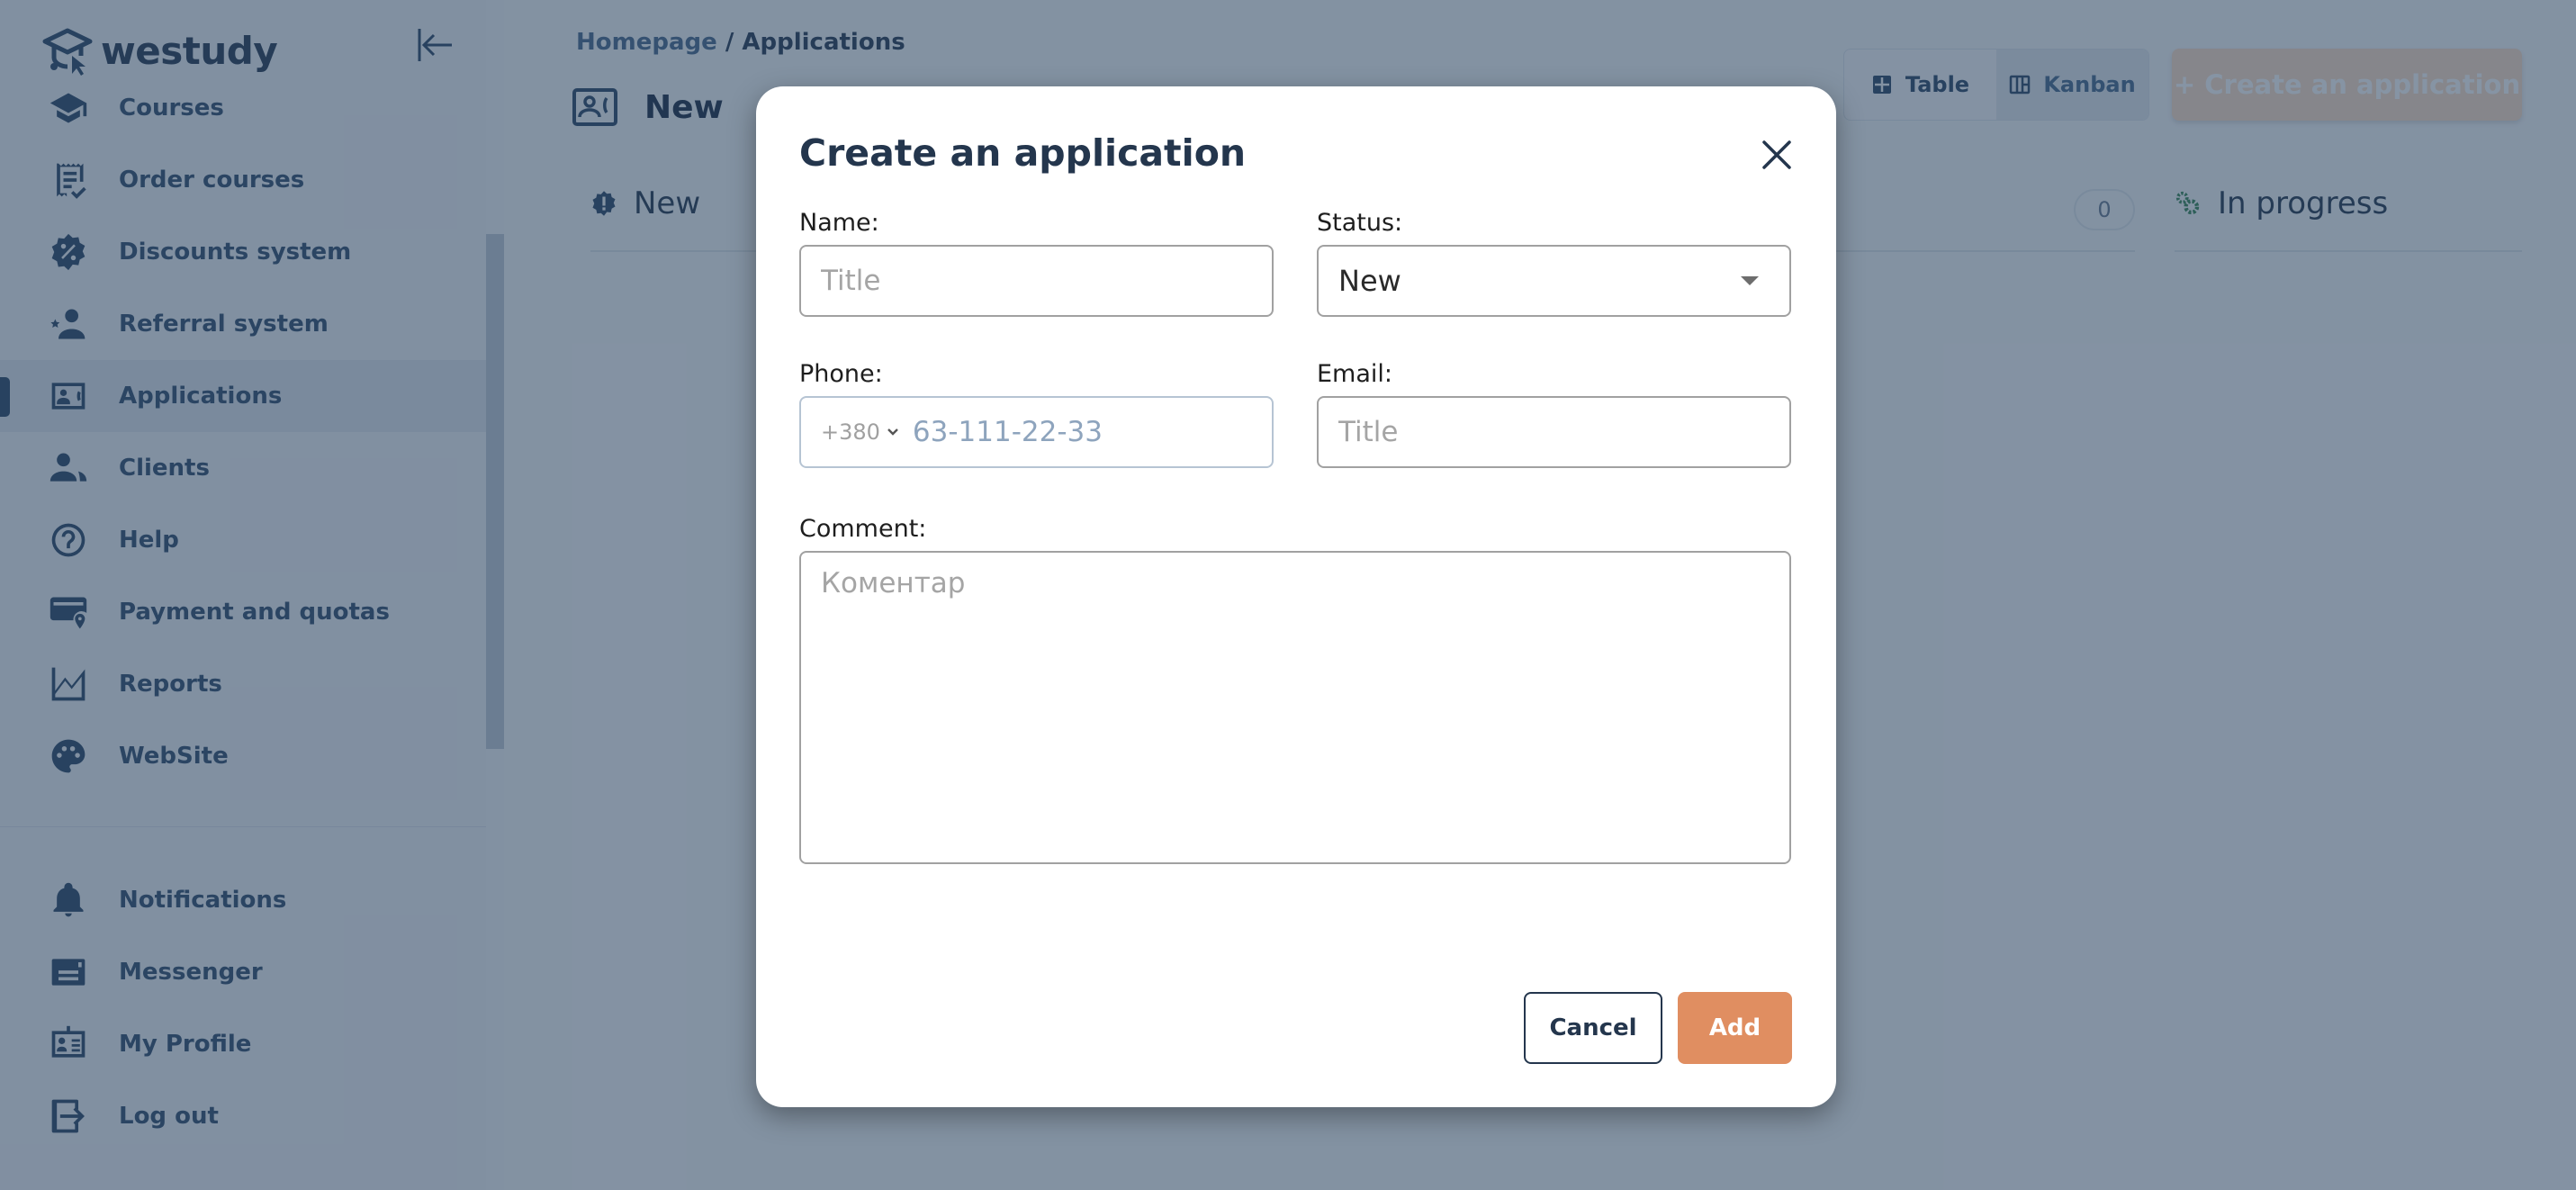 This screenshot has width=2576, height=1190. Describe the element at coordinates (841, 374) in the screenshot. I see `phone-label: Phone:` at that location.